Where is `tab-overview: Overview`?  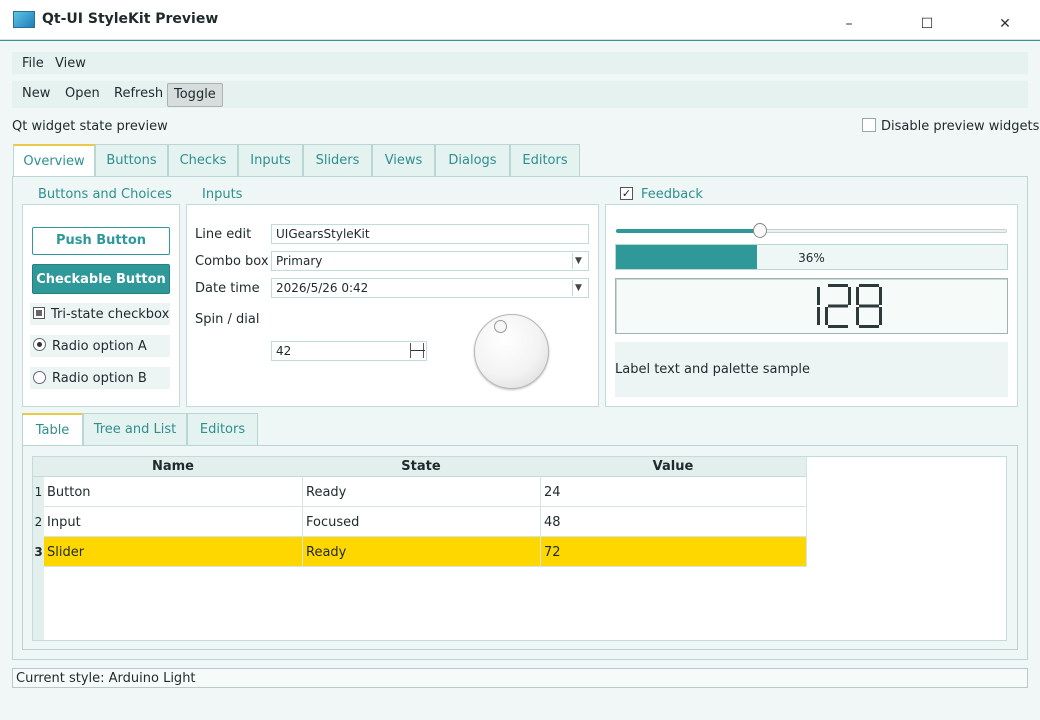 tab-overview: Overview is located at coordinates (54, 161).